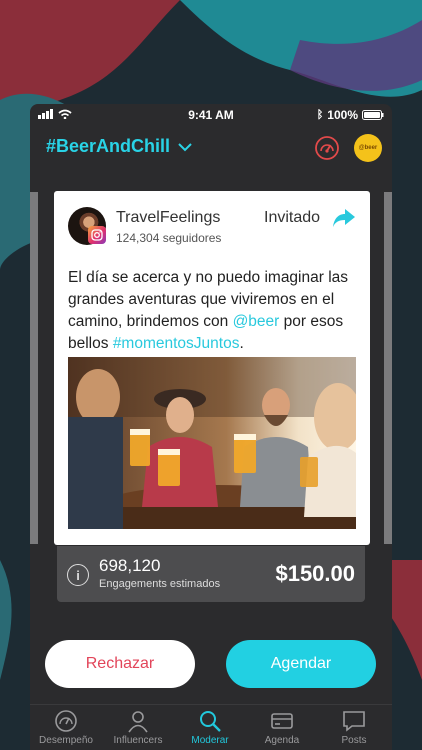 The image size is (422, 750). I want to click on invite-status: Invitado, so click(292, 217).